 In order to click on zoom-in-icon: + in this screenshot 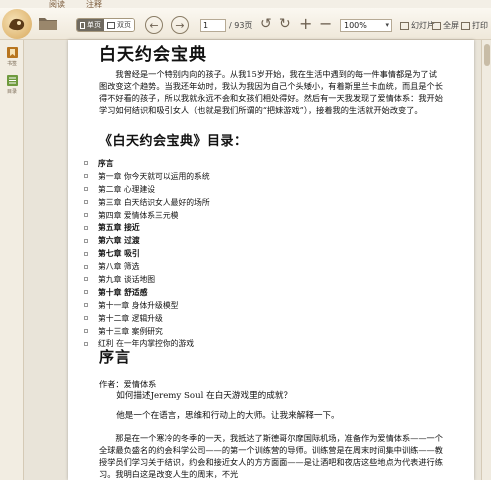, I will do `click(305, 24)`.